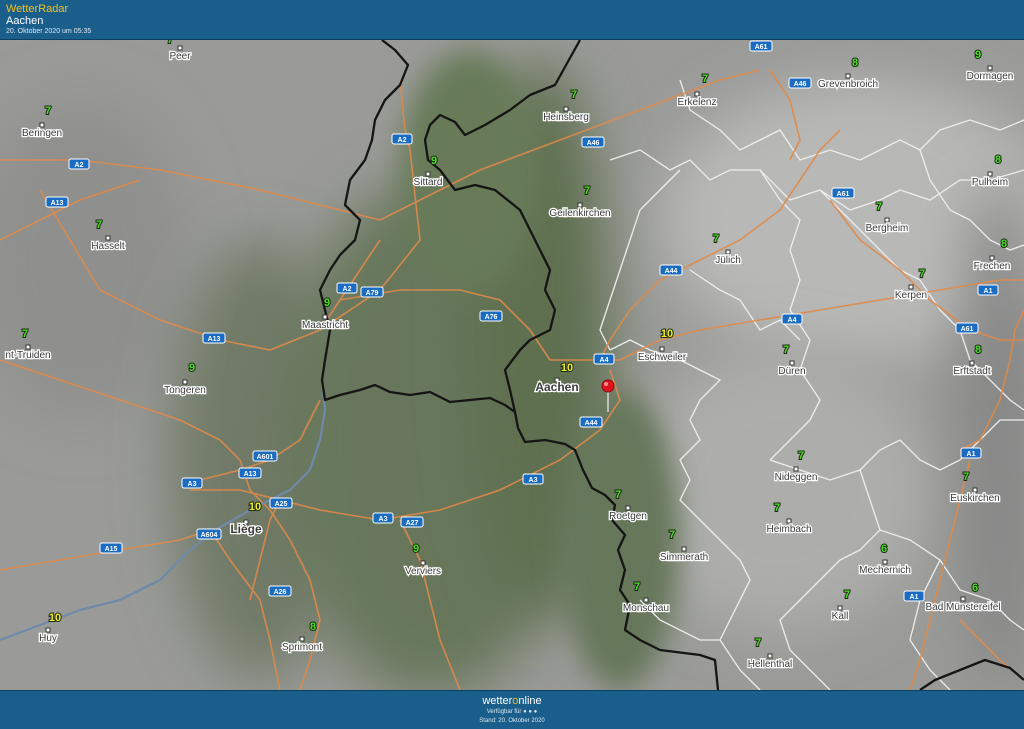 The width and height of the screenshot is (1024, 729). I want to click on city-name: Verviers, so click(423, 571).